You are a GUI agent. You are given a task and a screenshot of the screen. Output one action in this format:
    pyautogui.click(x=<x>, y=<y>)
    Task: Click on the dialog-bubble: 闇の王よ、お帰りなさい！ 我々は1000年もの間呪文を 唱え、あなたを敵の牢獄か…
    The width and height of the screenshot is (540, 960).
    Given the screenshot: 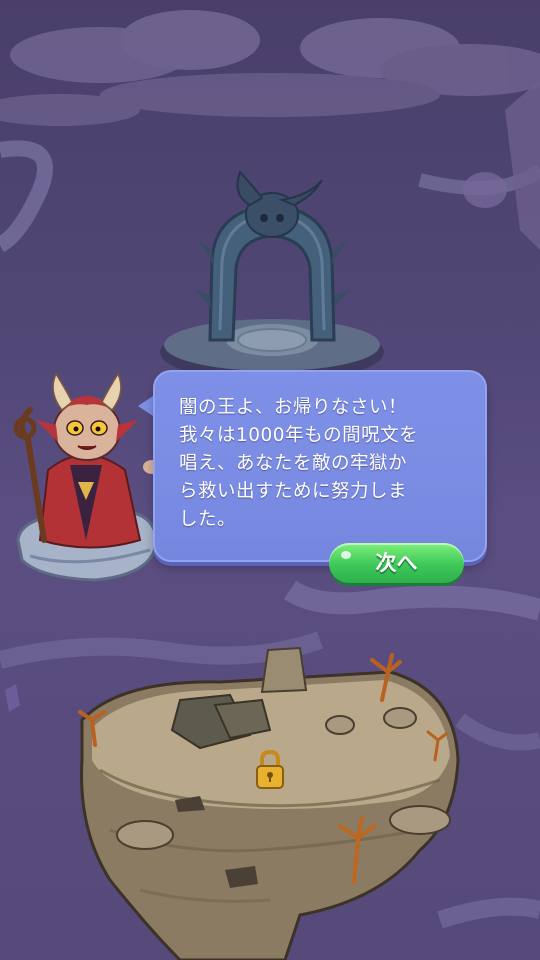 What is the action you would take?
    pyautogui.click(x=320, y=466)
    